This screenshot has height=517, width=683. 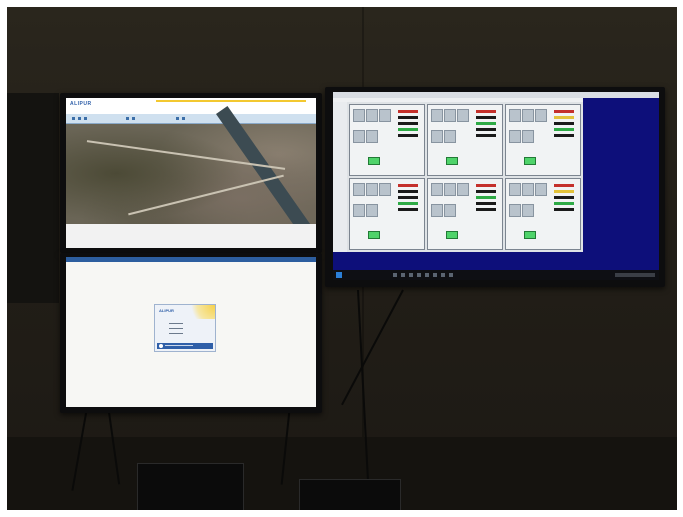 What do you see at coordinates (191, 259) in the screenshot?
I see `login-top-bar` at bounding box center [191, 259].